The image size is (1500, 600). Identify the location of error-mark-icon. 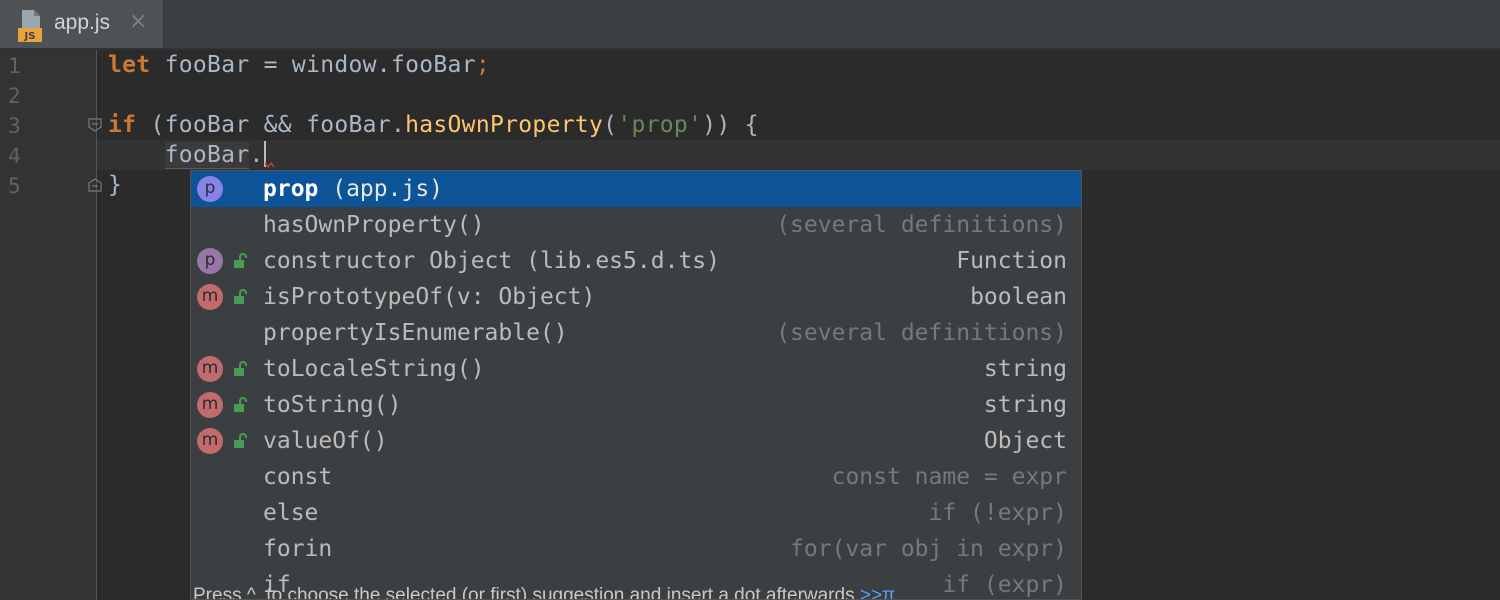
(270, 165).